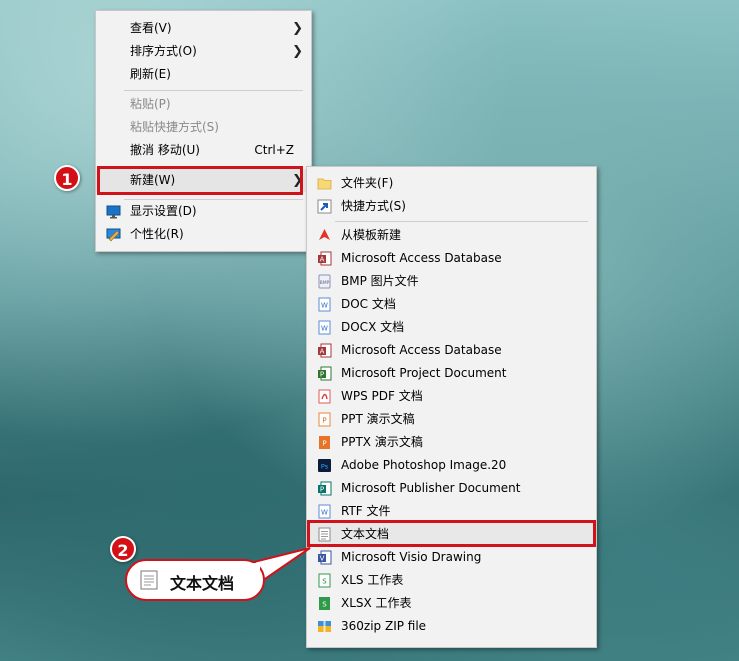  Describe the element at coordinates (202, 583) in the screenshot. I see `callout-label: 文本文档` at that location.